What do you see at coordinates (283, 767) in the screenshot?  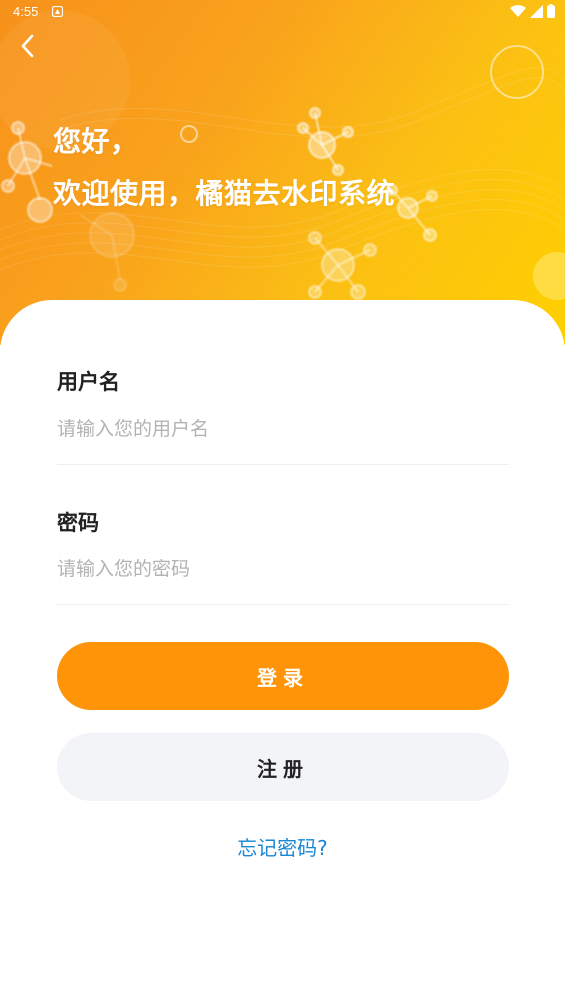 I see `register-button: 注册` at bounding box center [283, 767].